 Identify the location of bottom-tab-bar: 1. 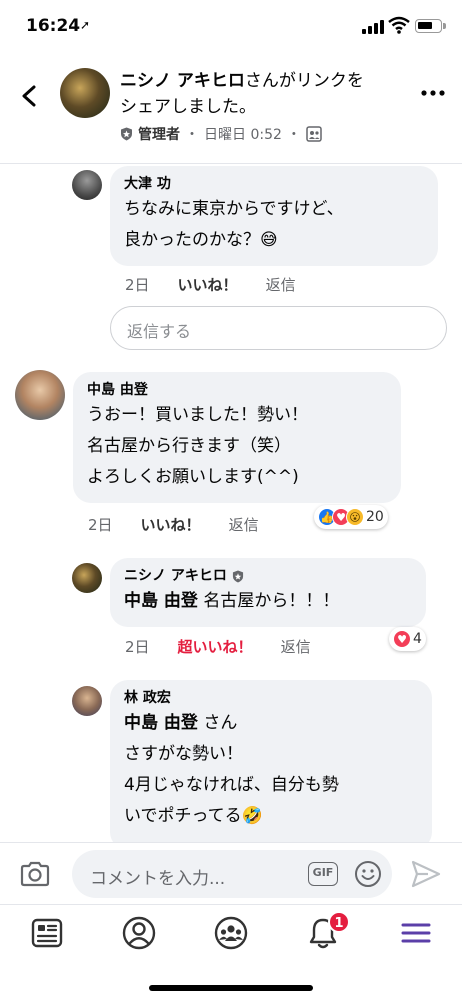
(231, 952).